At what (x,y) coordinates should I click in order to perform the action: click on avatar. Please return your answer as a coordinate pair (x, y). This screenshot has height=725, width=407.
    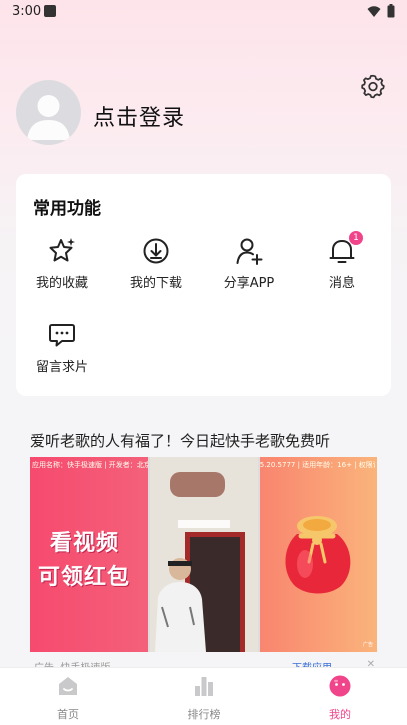
    Looking at the image, I should click on (48, 112).